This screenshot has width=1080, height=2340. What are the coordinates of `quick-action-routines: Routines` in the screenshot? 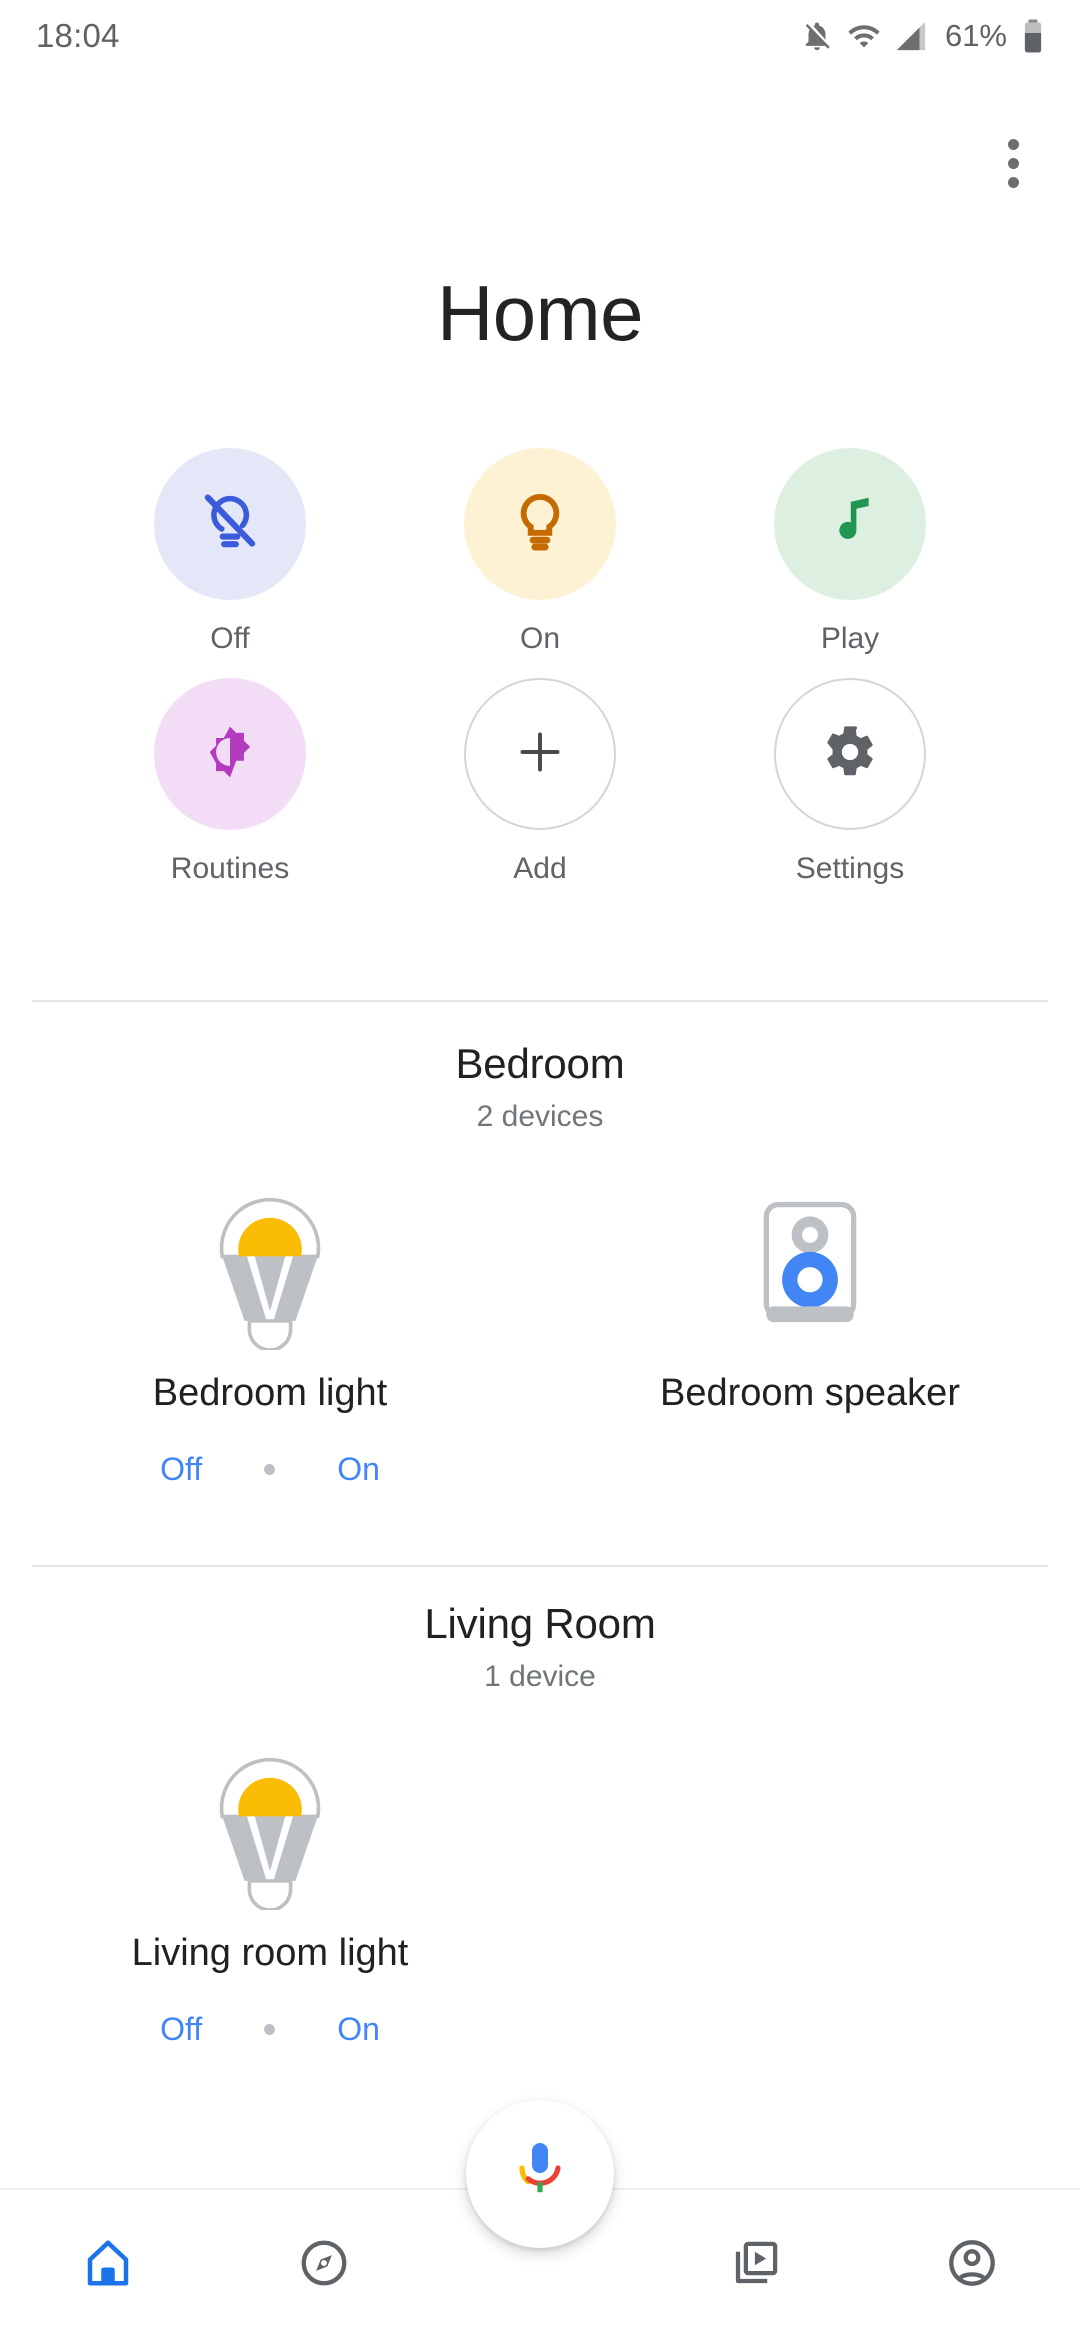 It's located at (230, 782).